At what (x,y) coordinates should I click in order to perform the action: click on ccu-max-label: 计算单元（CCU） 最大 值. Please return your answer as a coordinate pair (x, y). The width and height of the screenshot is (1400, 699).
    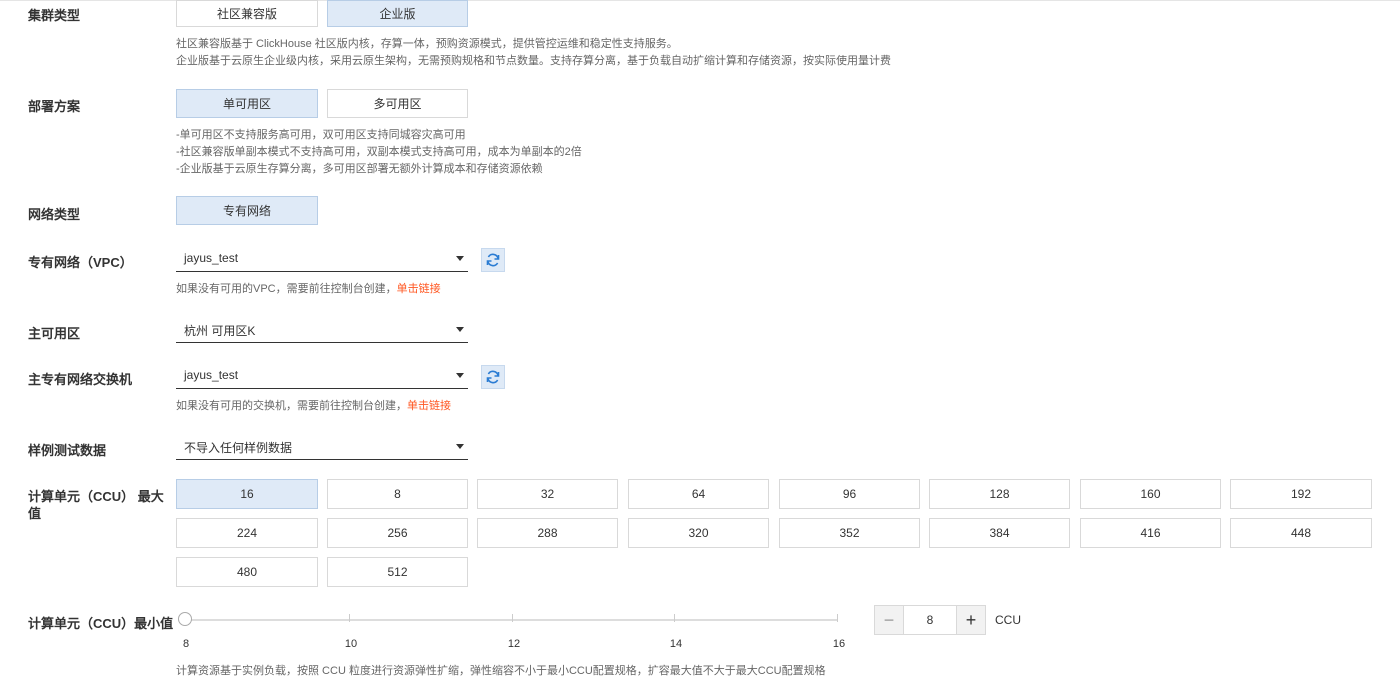
    Looking at the image, I should click on (100, 505).